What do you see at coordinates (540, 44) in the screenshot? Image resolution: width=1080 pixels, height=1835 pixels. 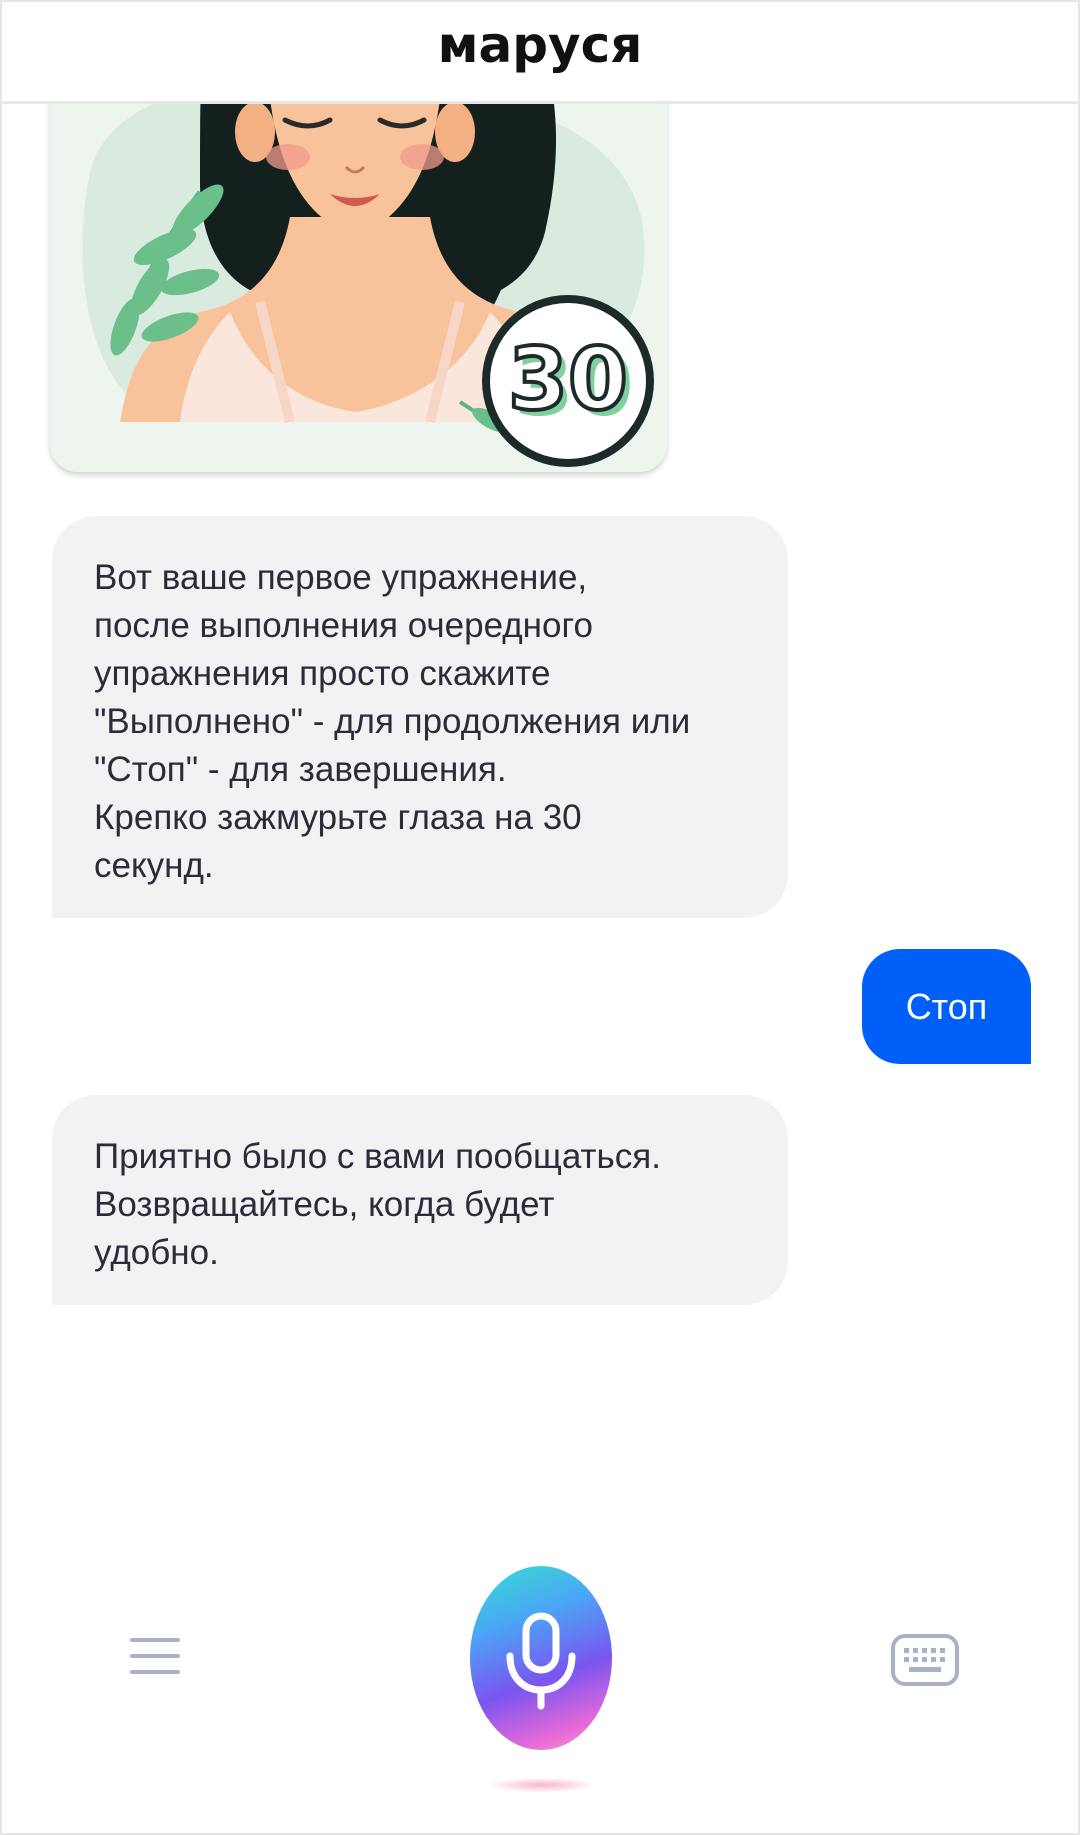 I see `app-logo: маруся` at bounding box center [540, 44].